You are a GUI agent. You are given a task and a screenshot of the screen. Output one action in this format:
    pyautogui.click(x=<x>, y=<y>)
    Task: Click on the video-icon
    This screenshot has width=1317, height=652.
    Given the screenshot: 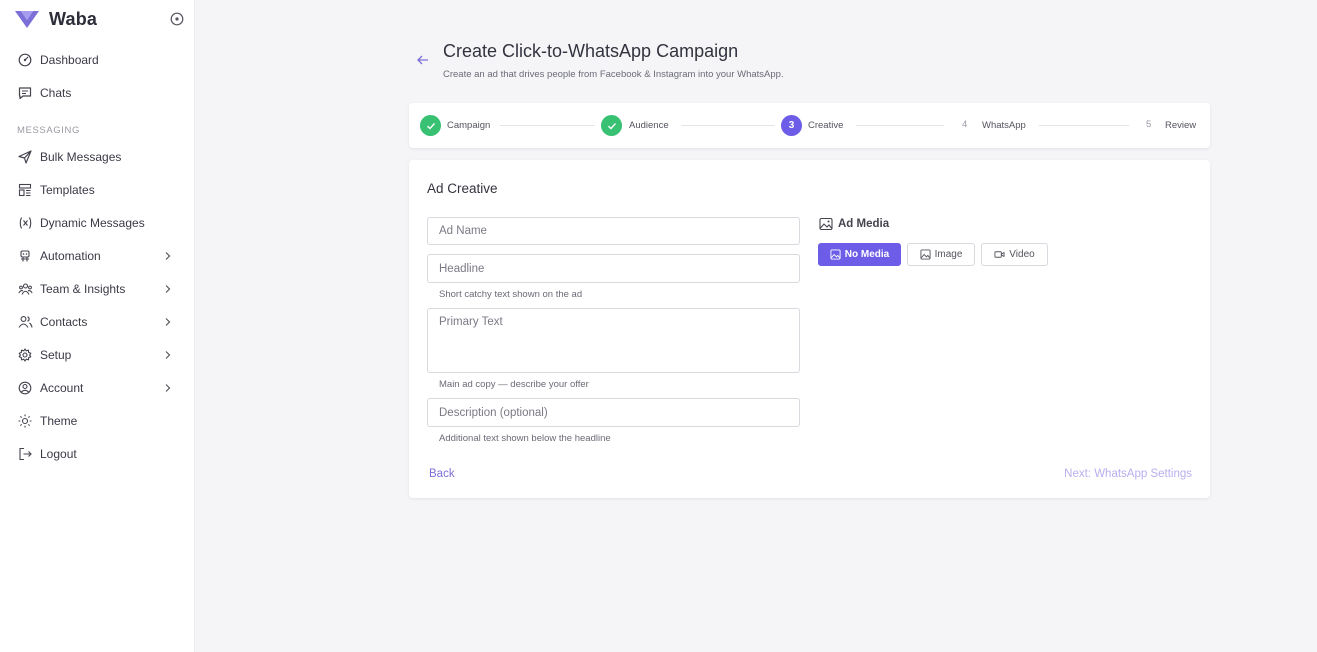 What is the action you would take?
    pyautogui.click(x=999, y=254)
    